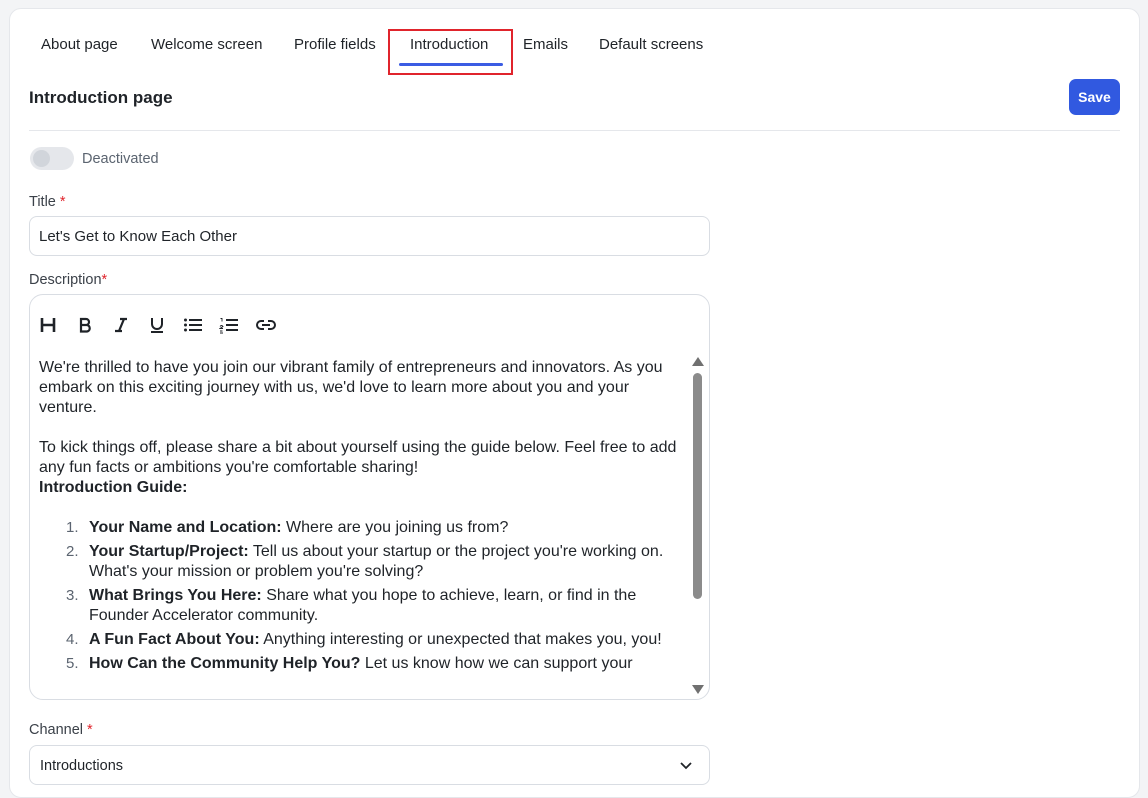 The width and height of the screenshot is (1148, 798). Describe the element at coordinates (369, 236) in the screenshot. I see `title-input` at that location.